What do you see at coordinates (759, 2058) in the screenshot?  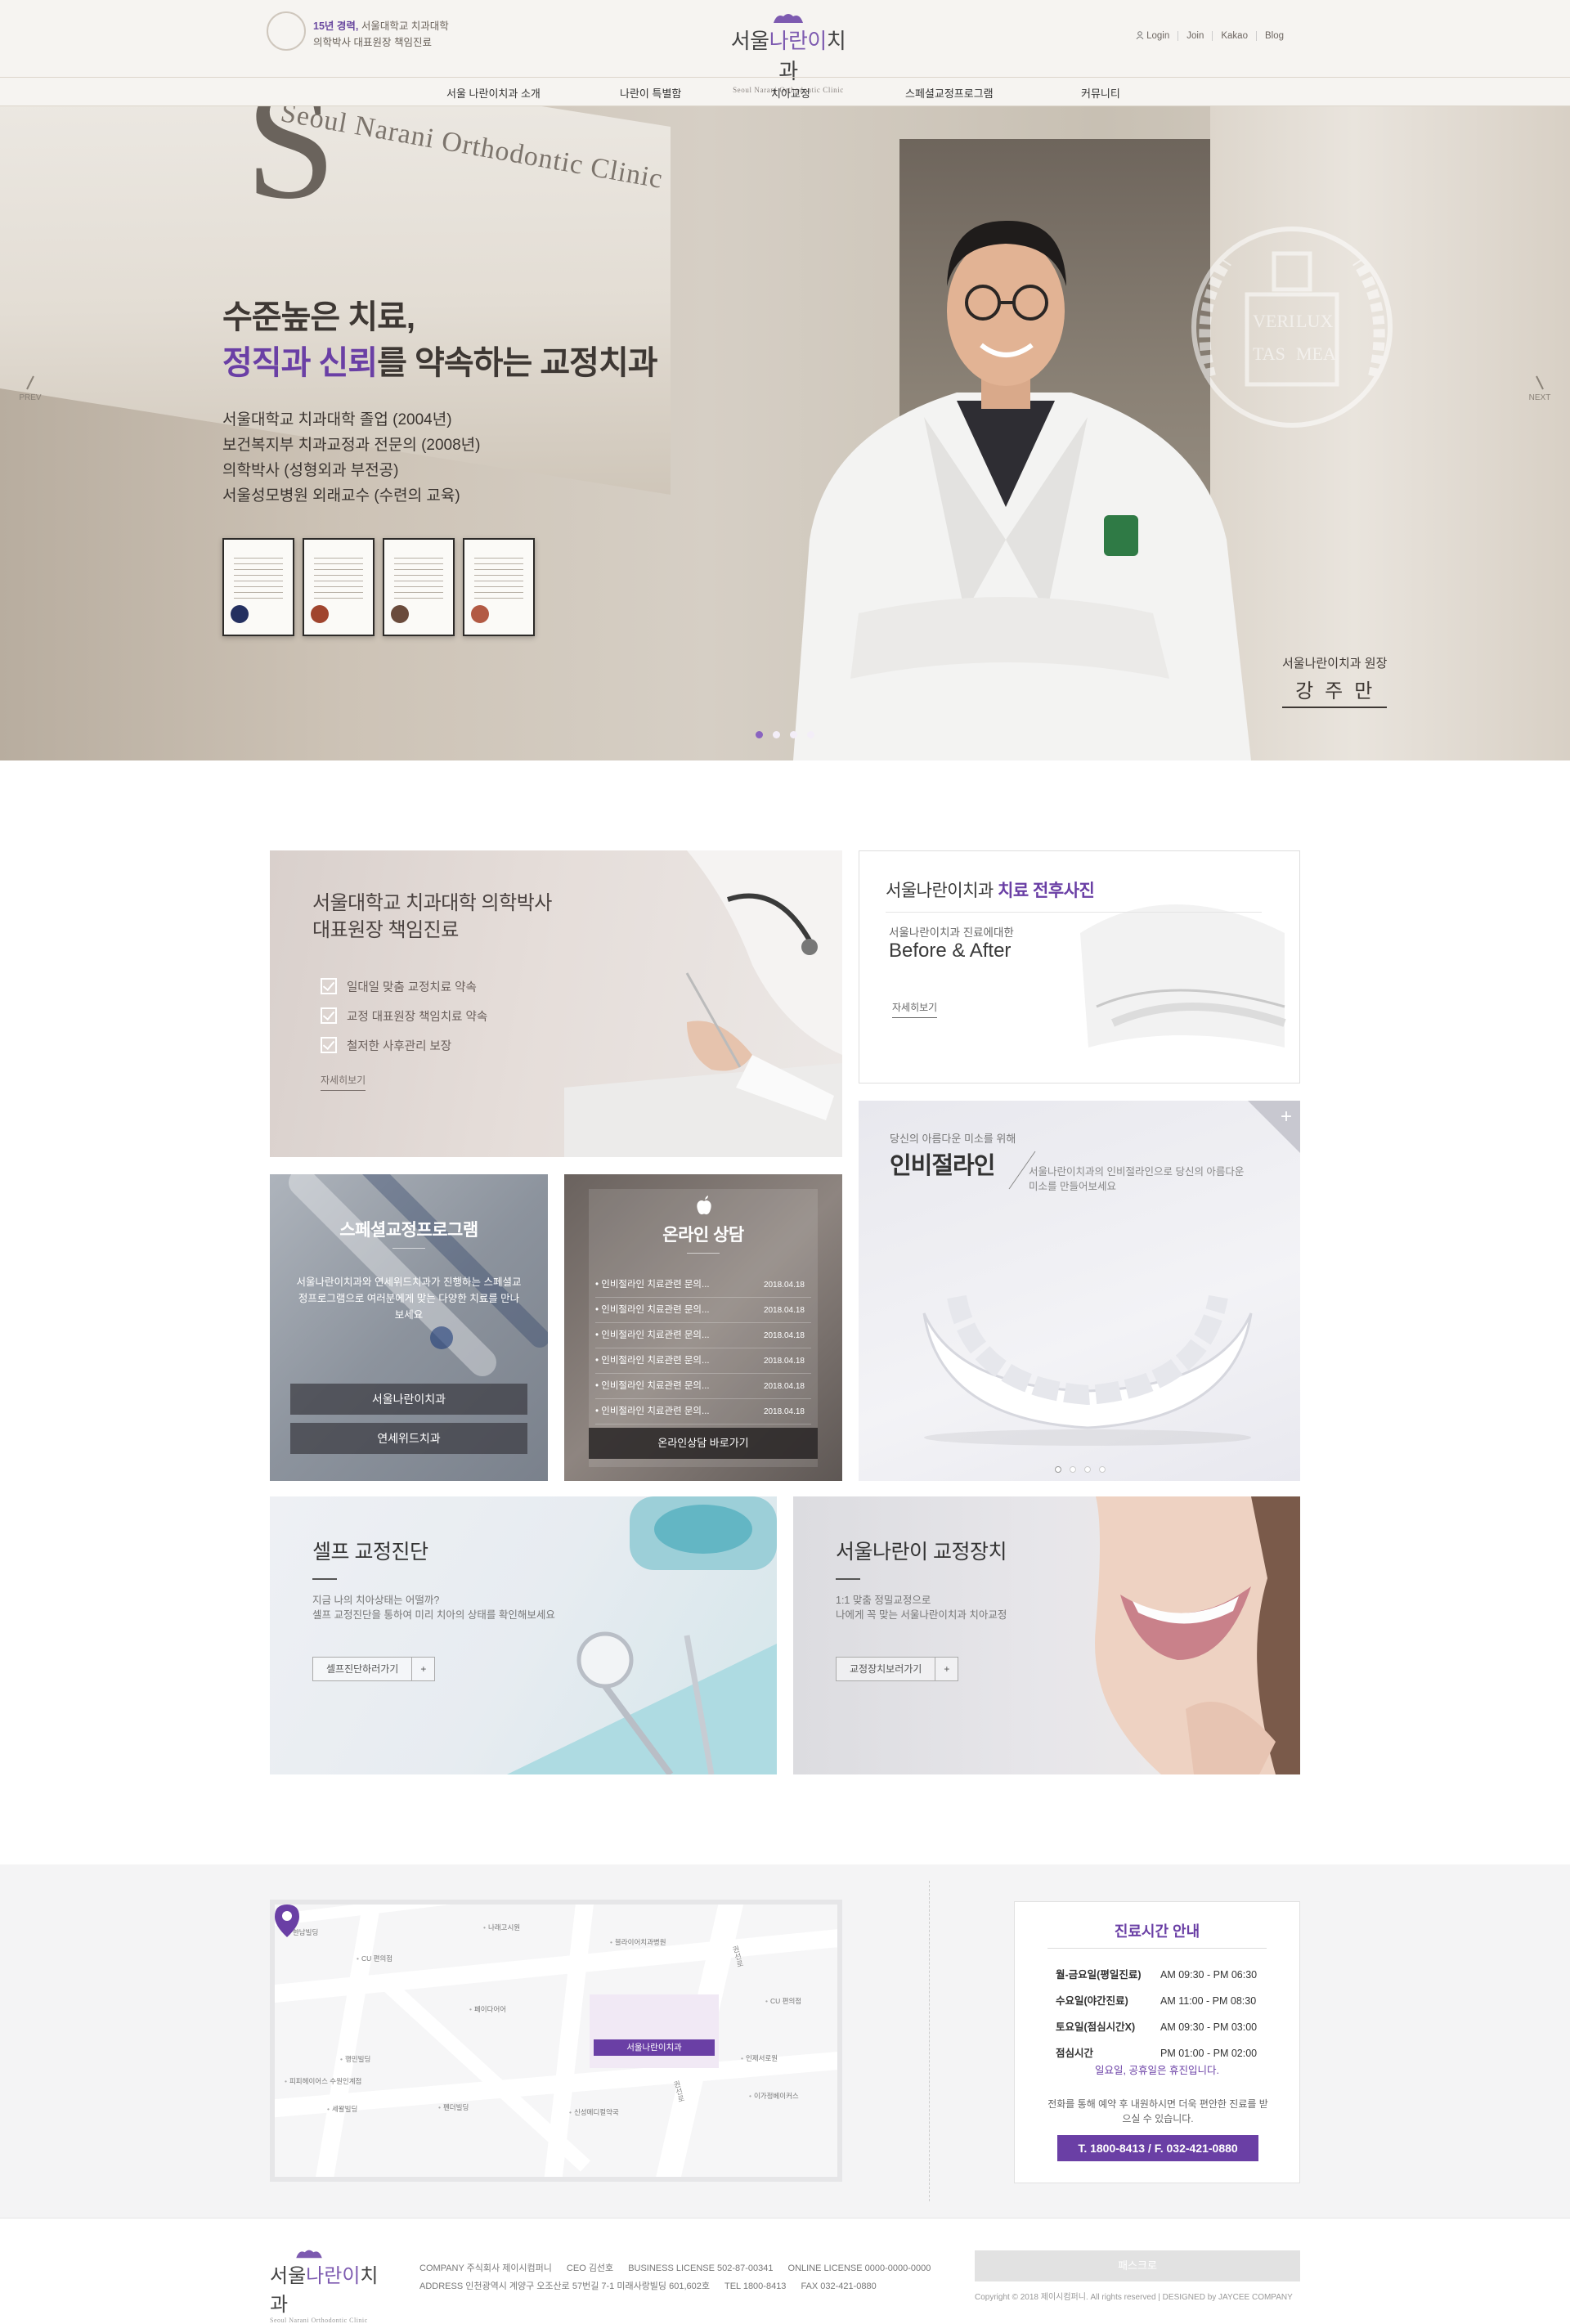 I see `map-label: 인제서로원` at bounding box center [759, 2058].